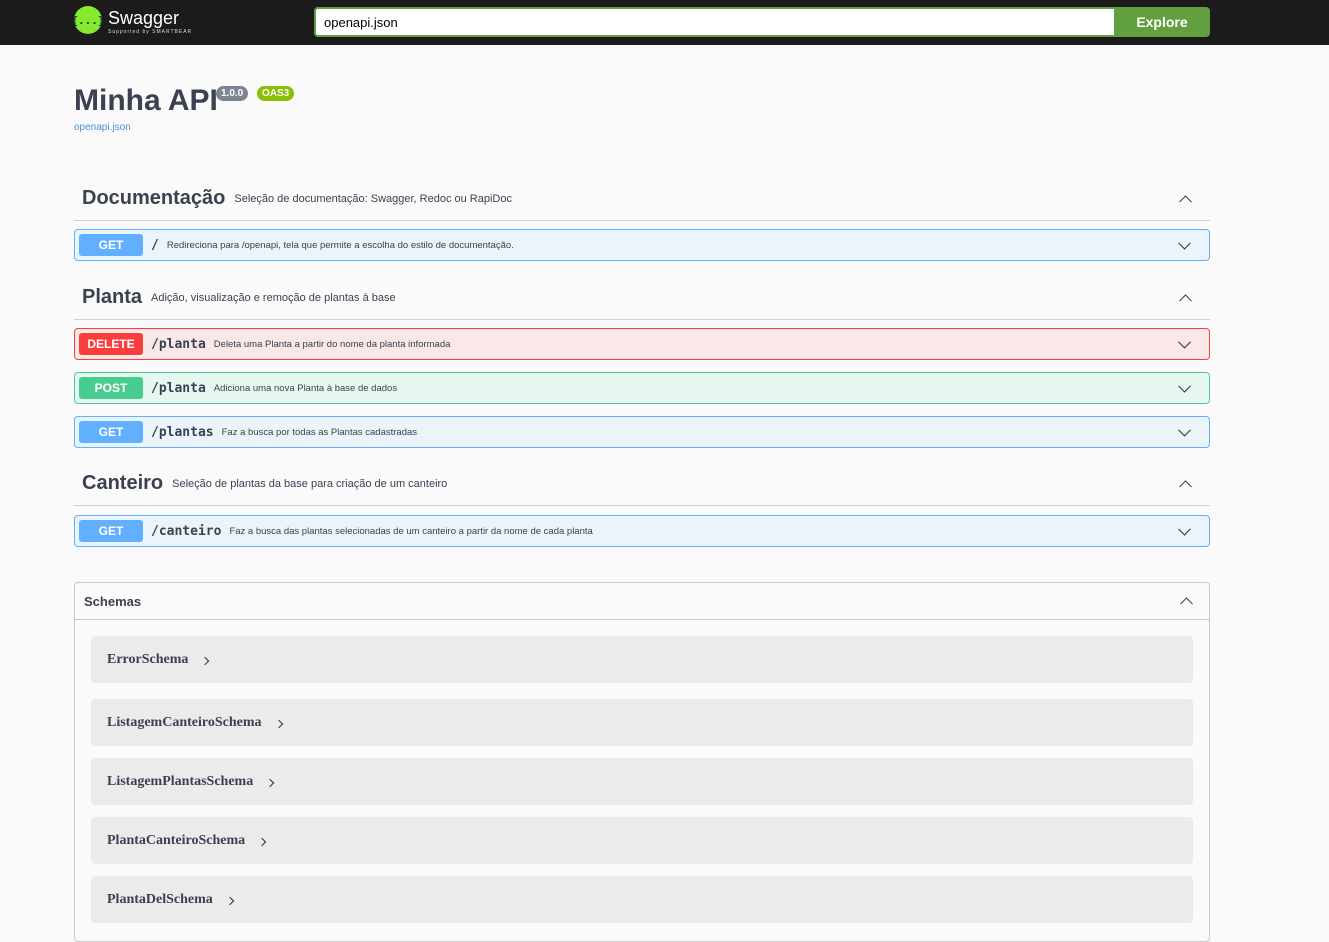 Image resolution: width=1329 pixels, height=942 pixels. I want to click on schema-name: ListagemPlantasSchema, so click(180, 781).